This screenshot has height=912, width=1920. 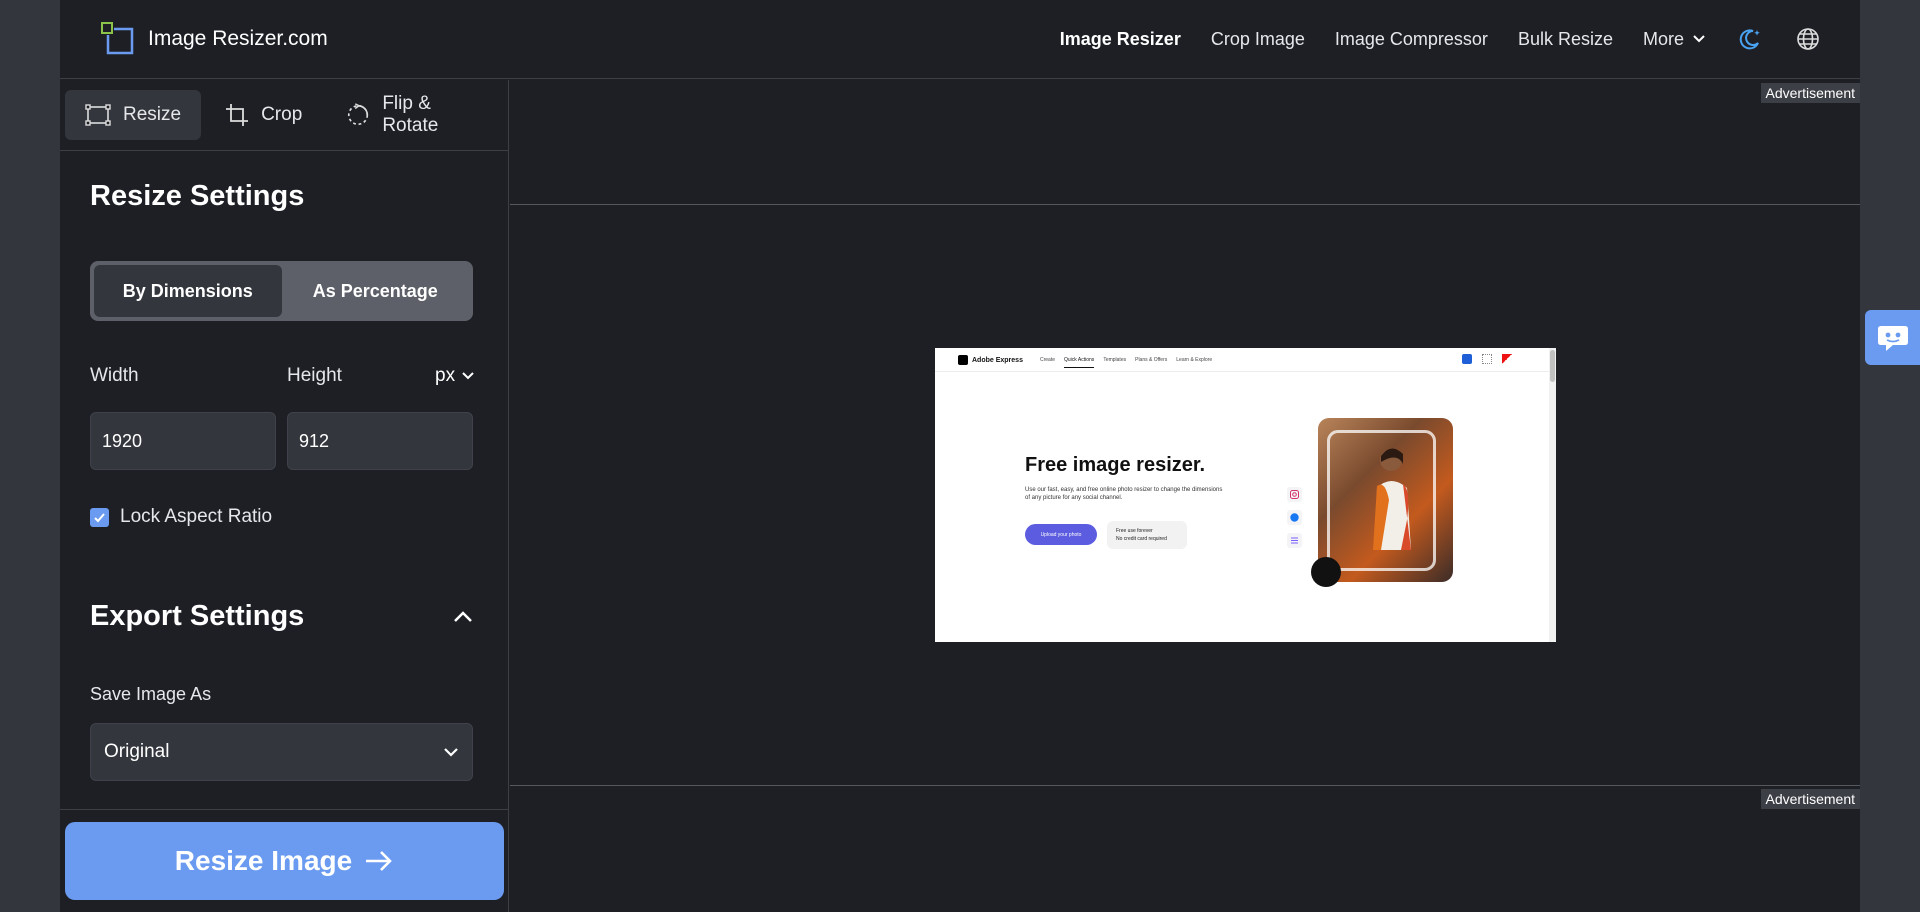 I want to click on preview-brand: Adobe Express, so click(x=990, y=360).